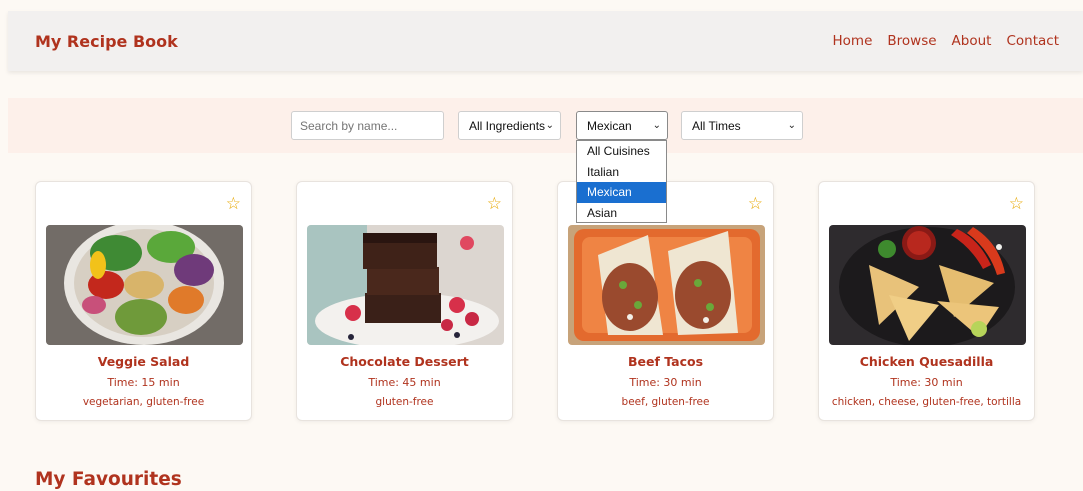 The height and width of the screenshot is (491, 1083). Describe the element at coordinates (853, 41) in the screenshot. I see `nav-home: Home` at that location.